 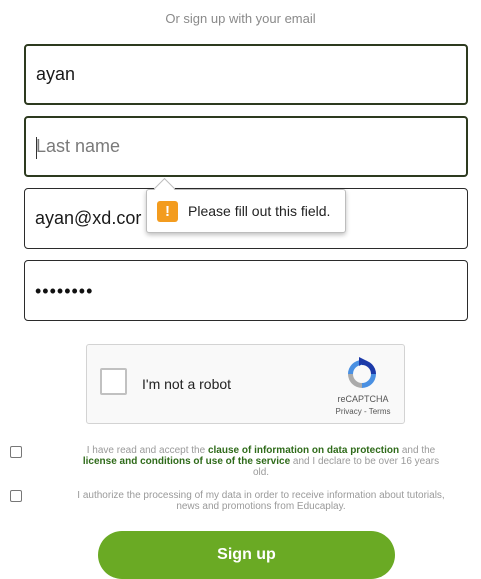 I want to click on consent-text-2b: and I declare to be over 16 years, so click(x=365, y=461).